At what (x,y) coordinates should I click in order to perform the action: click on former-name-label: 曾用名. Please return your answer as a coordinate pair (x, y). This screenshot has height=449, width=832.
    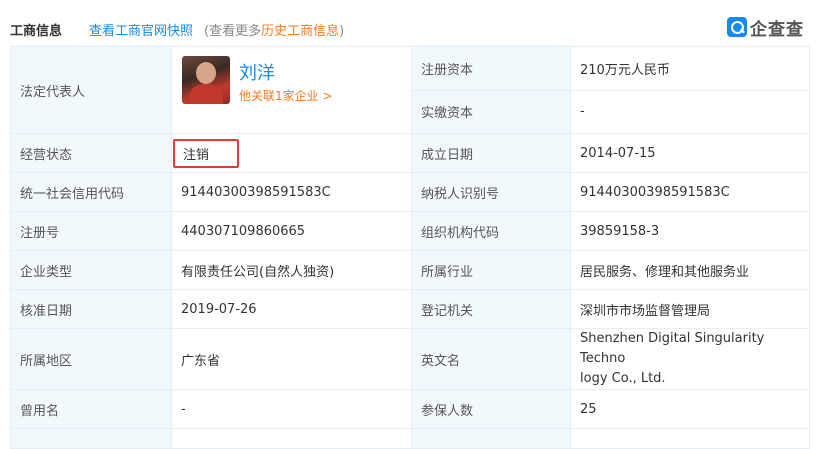
    Looking at the image, I should click on (91, 409).